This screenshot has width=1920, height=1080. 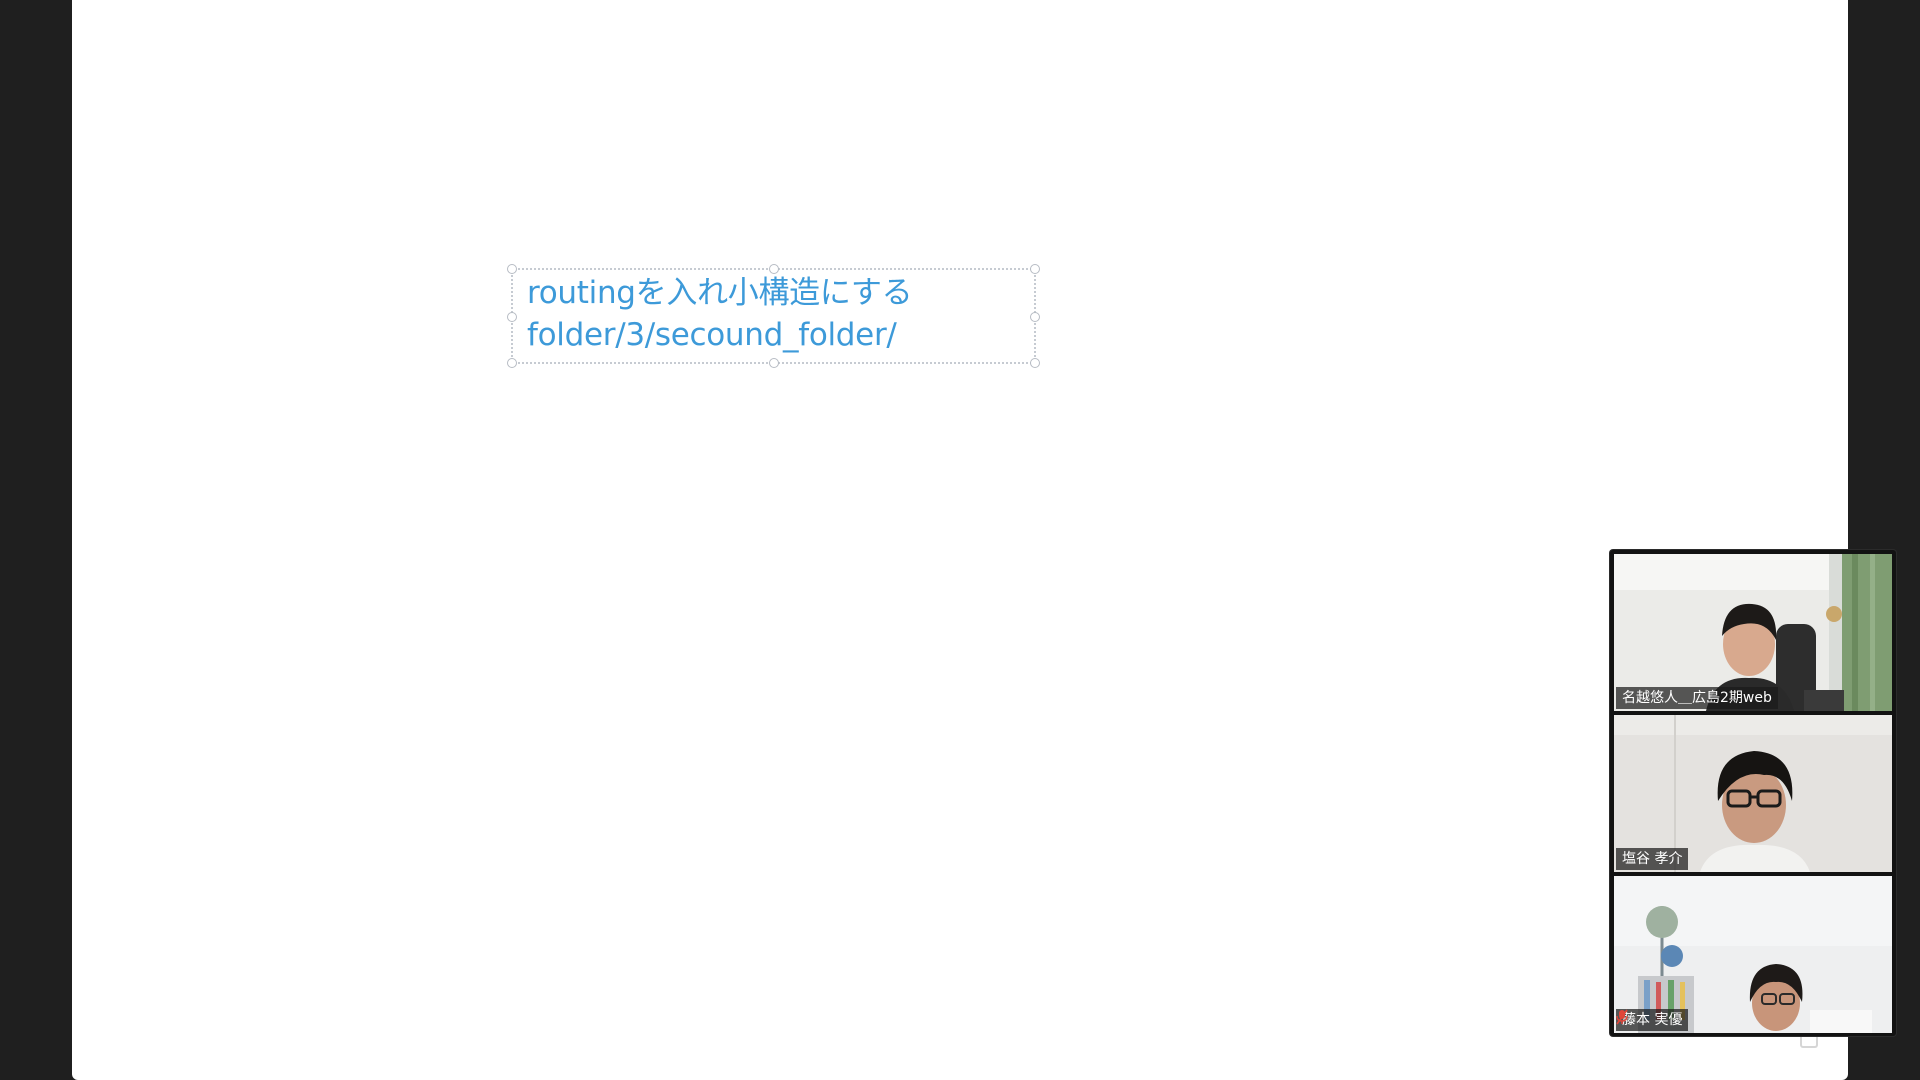 What do you see at coordinates (1753, 632) in the screenshot?
I see `participant-tile: 名越悠人＿広島2期web` at bounding box center [1753, 632].